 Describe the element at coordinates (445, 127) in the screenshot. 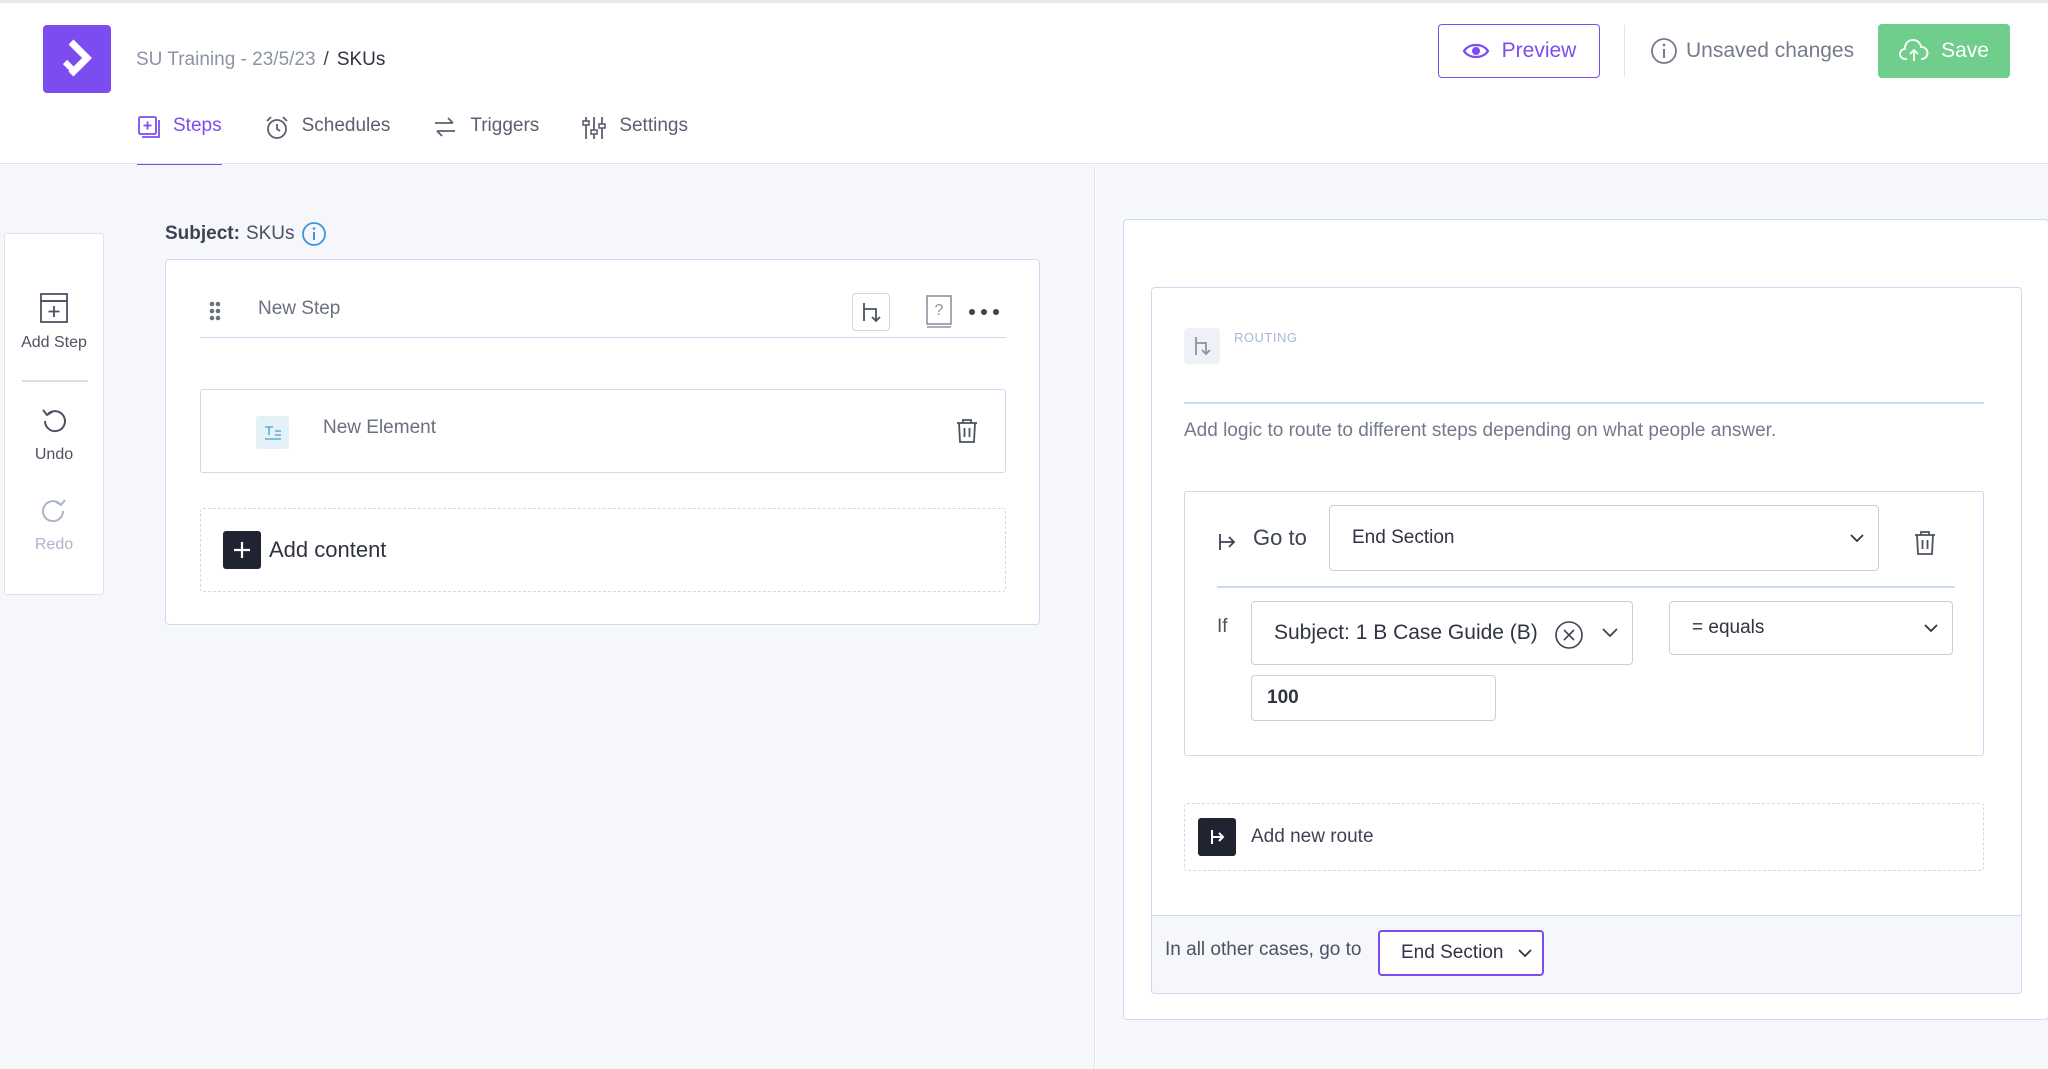

I see `swap-arrows-icon` at that location.